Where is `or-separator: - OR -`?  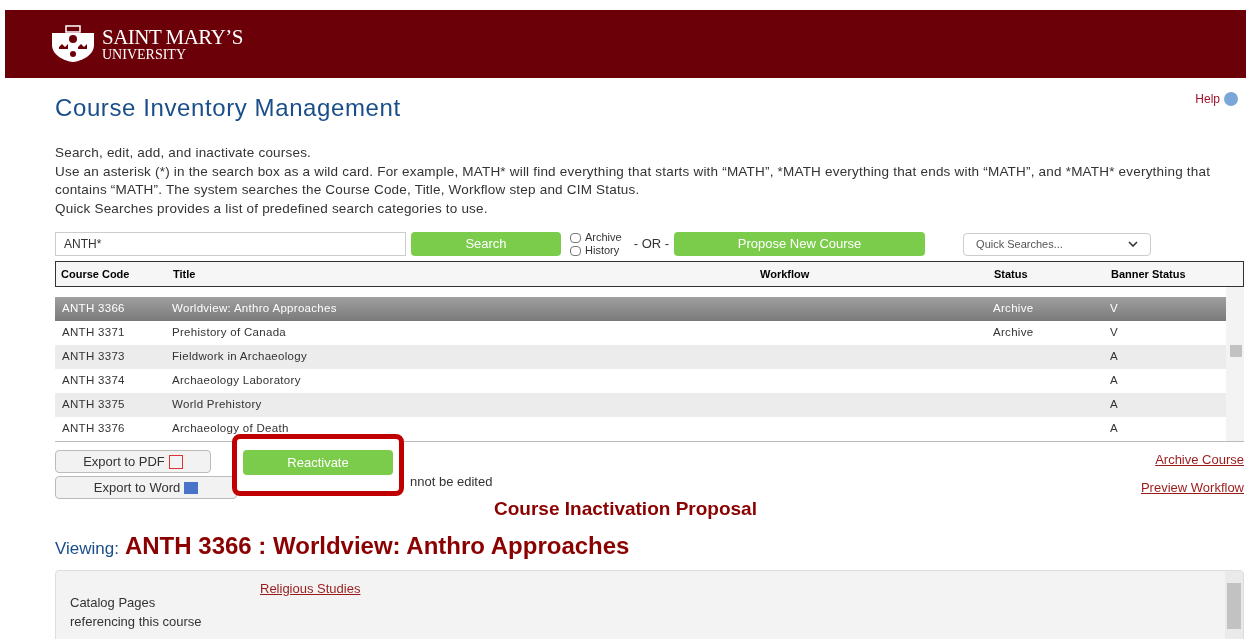
or-separator: - OR - is located at coordinates (651, 244).